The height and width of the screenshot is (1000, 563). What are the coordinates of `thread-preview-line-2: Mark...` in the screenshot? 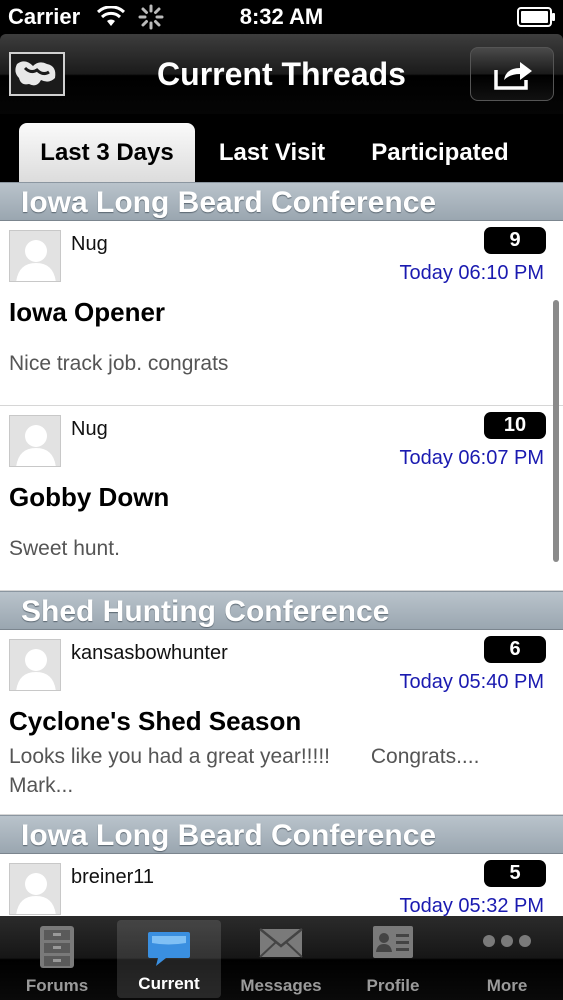 It's located at (41, 785).